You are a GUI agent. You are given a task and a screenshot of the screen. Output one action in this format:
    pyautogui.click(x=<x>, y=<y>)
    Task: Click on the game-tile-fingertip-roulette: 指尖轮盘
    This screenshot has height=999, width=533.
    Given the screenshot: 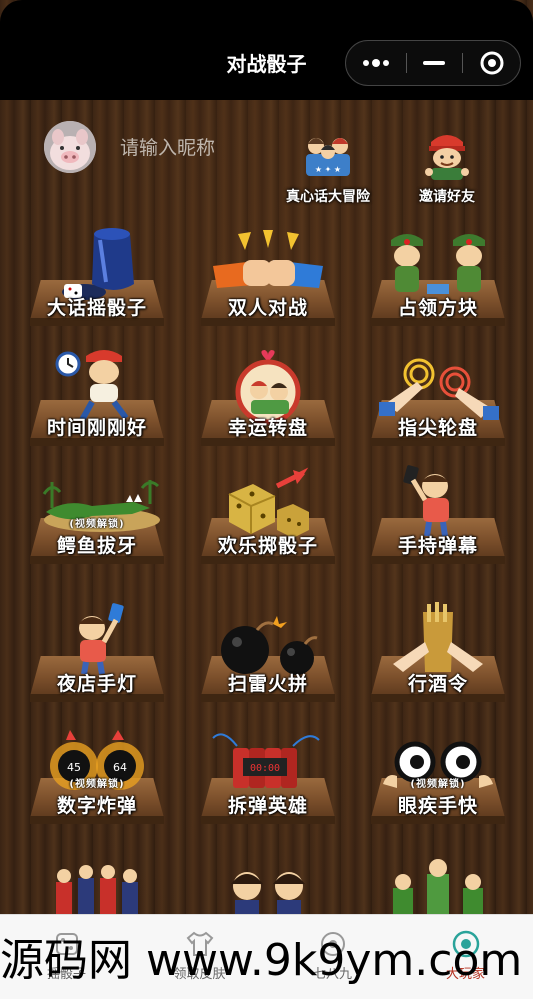 What is the action you would take?
    pyautogui.click(x=438, y=402)
    